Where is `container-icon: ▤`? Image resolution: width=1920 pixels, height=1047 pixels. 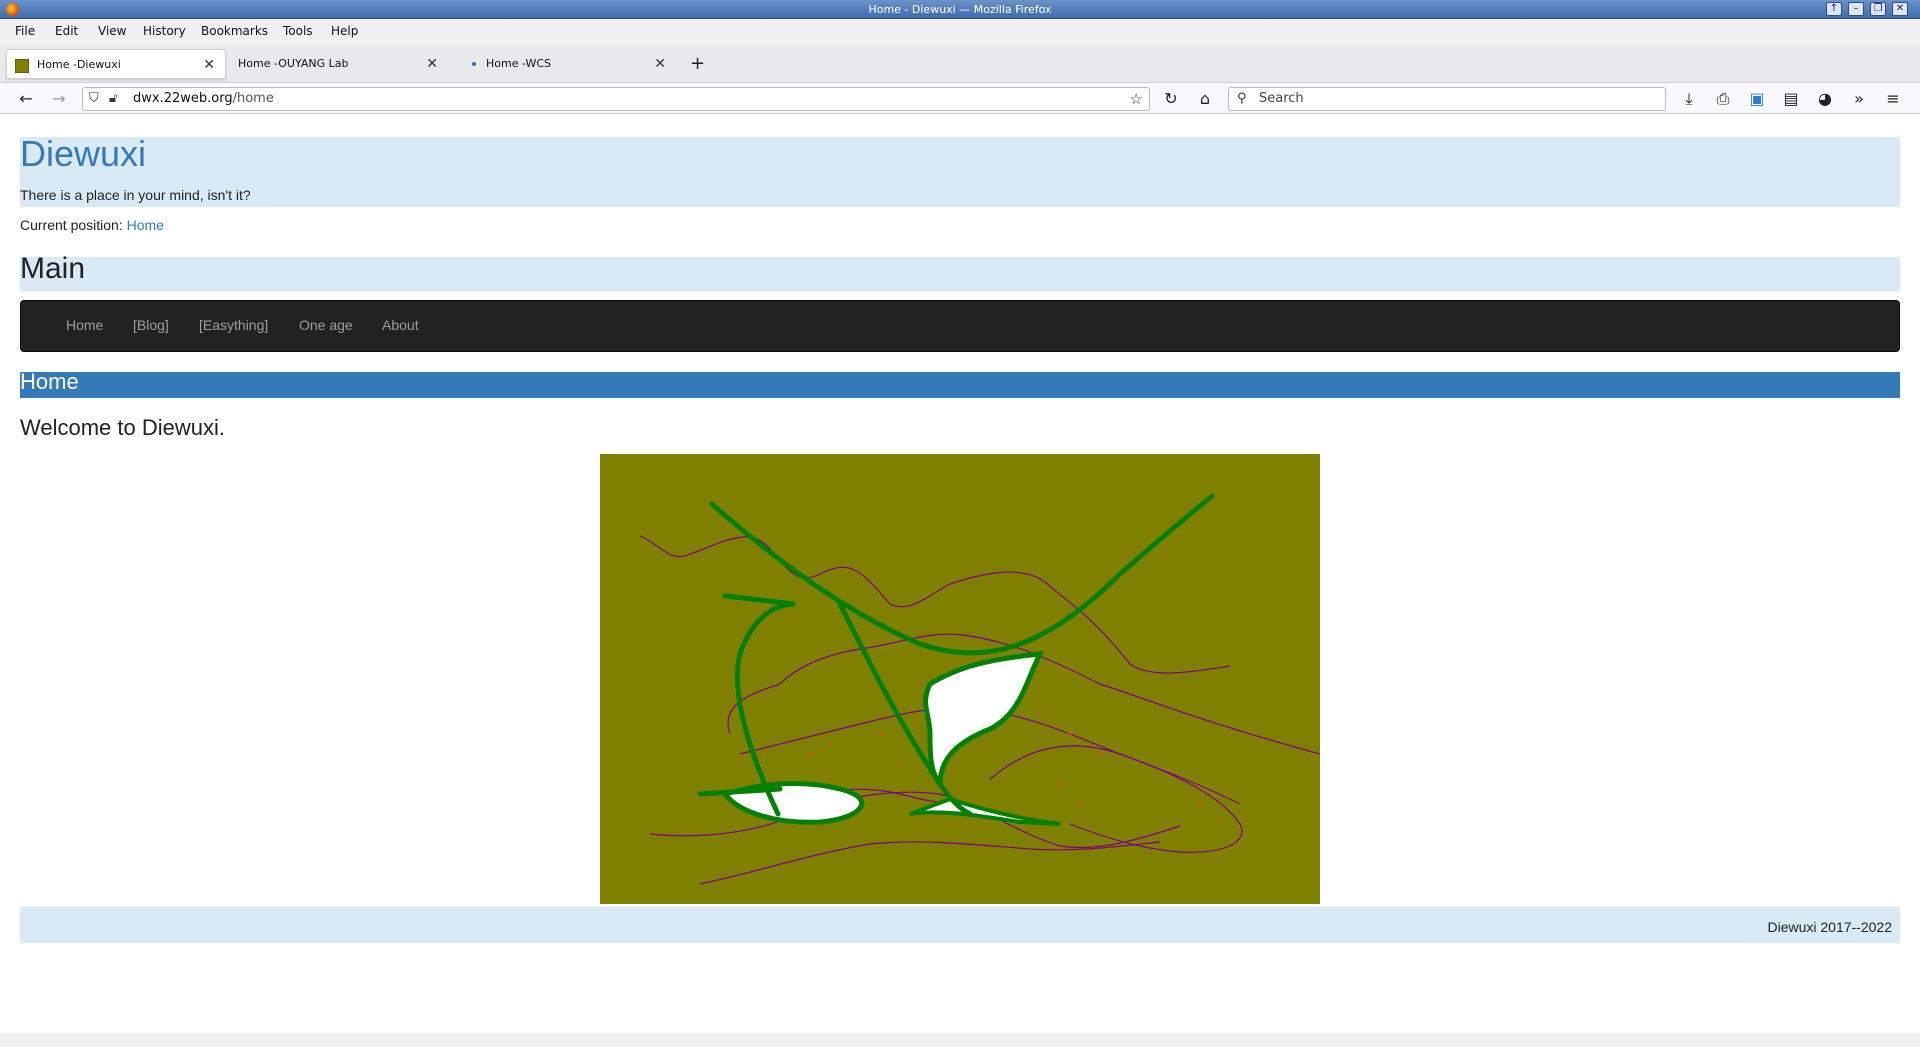 container-icon: ▤ is located at coordinates (1791, 99).